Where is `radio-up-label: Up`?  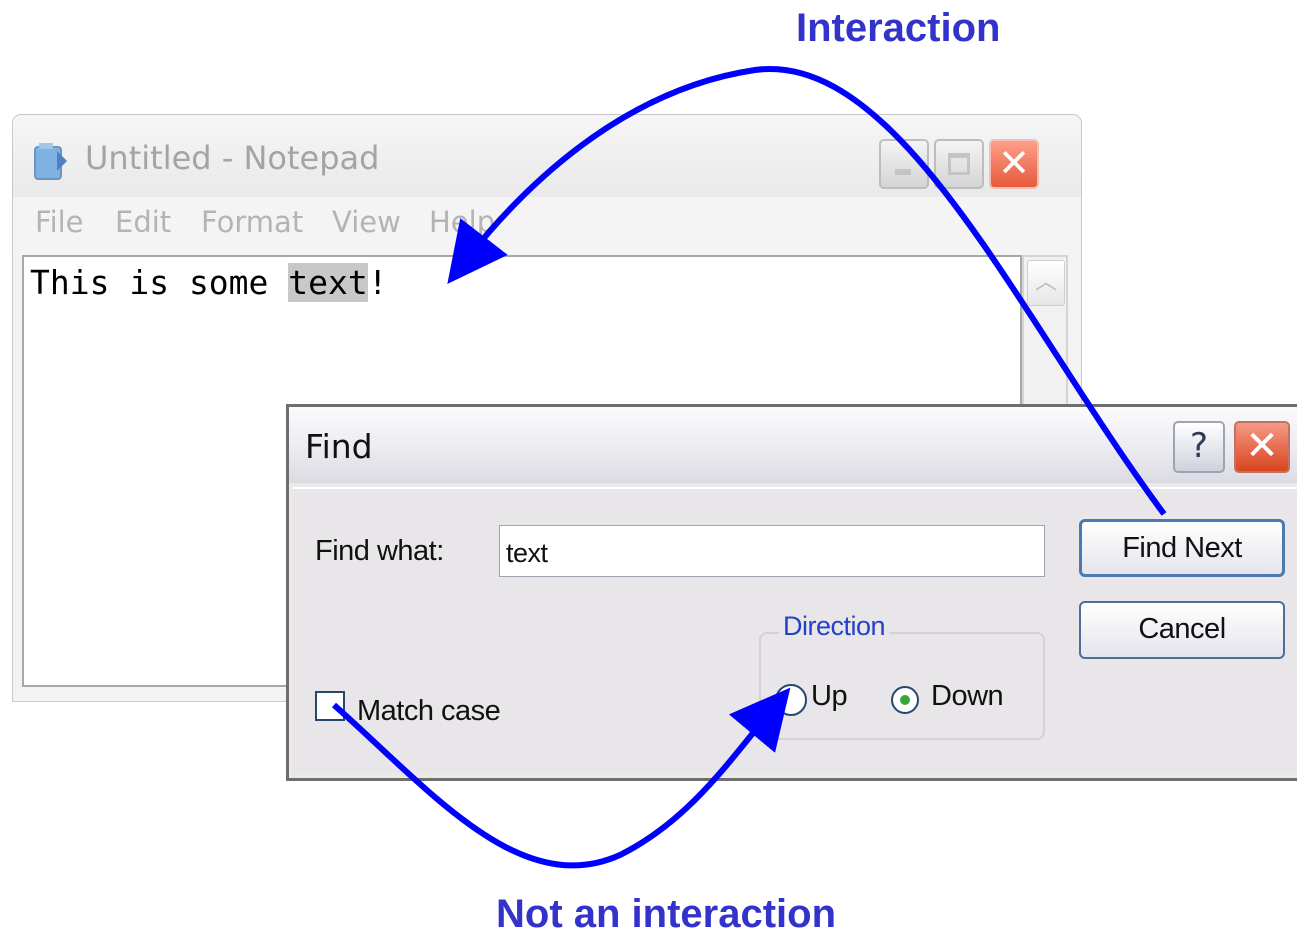
radio-up-label: Up is located at coordinates (829, 696).